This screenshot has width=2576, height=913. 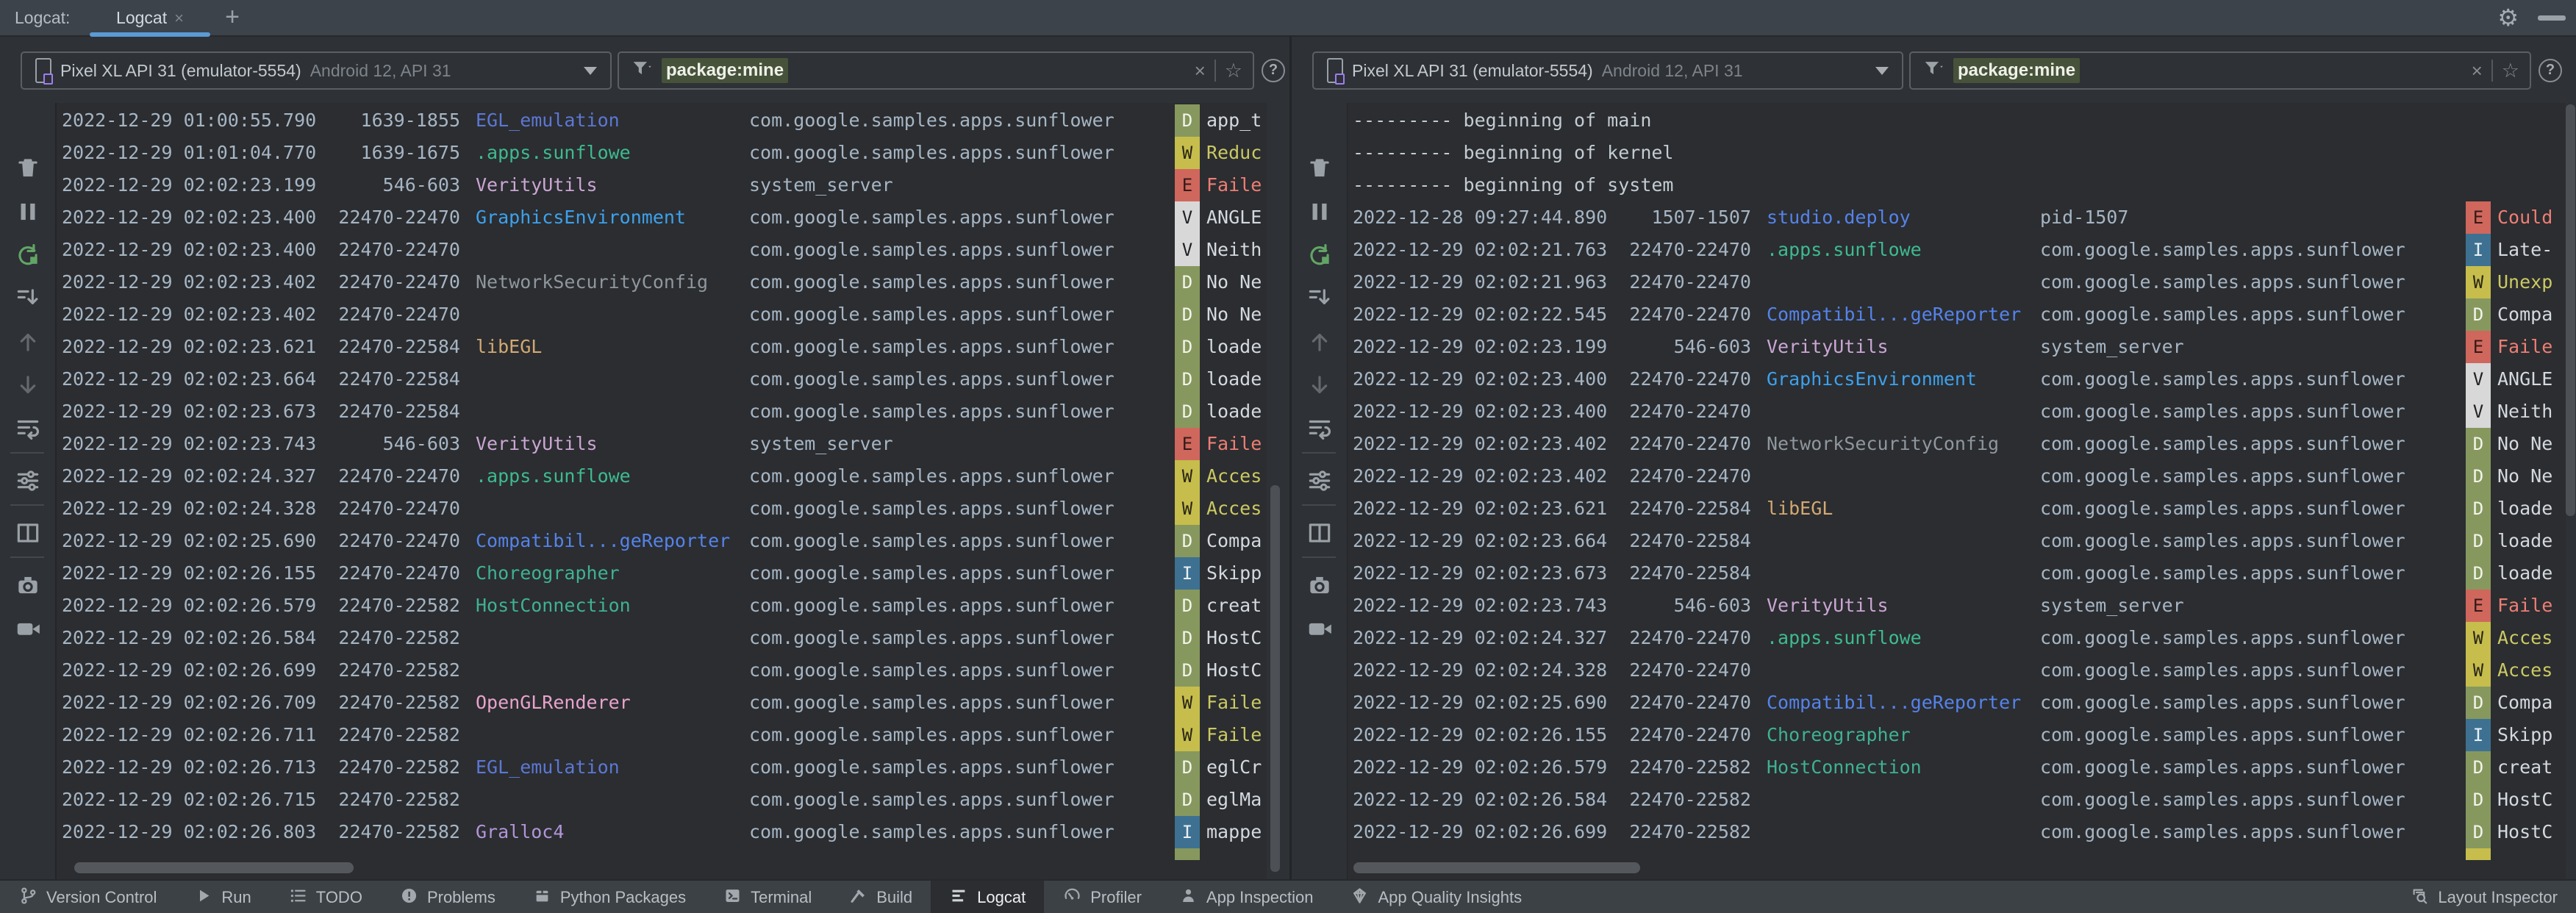 I want to click on statusbar-item-layout-inspector: Layout Inspector, so click(x=2483, y=897).